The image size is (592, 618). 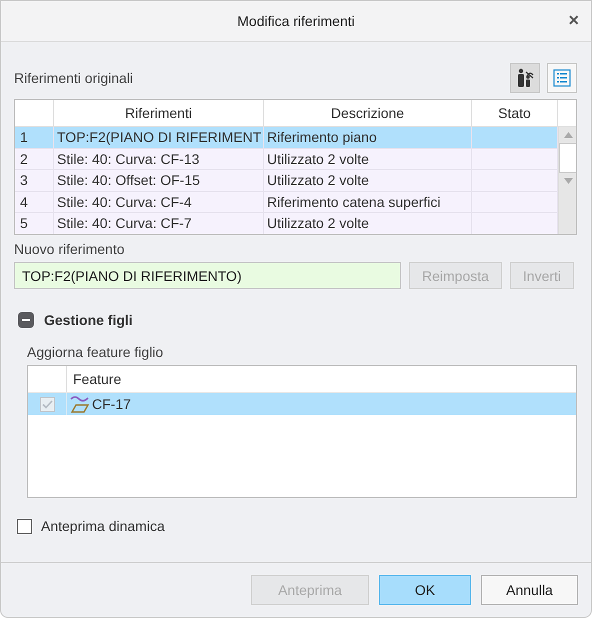 I want to click on checkbox-label: Anteprima dinamica, so click(x=103, y=526).